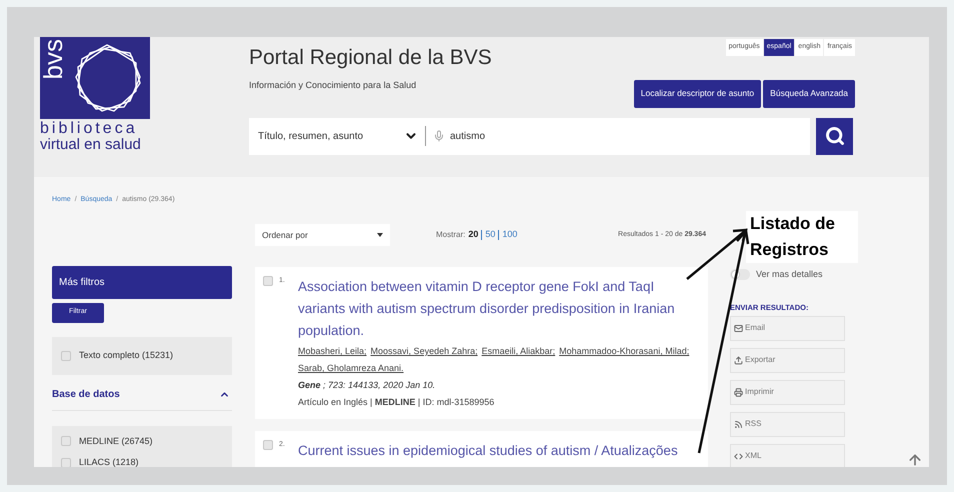 The width and height of the screenshot is (954, 492). Describe the element at coordinates (738, 328) in the screenshot. I see `email-icon` at that location.